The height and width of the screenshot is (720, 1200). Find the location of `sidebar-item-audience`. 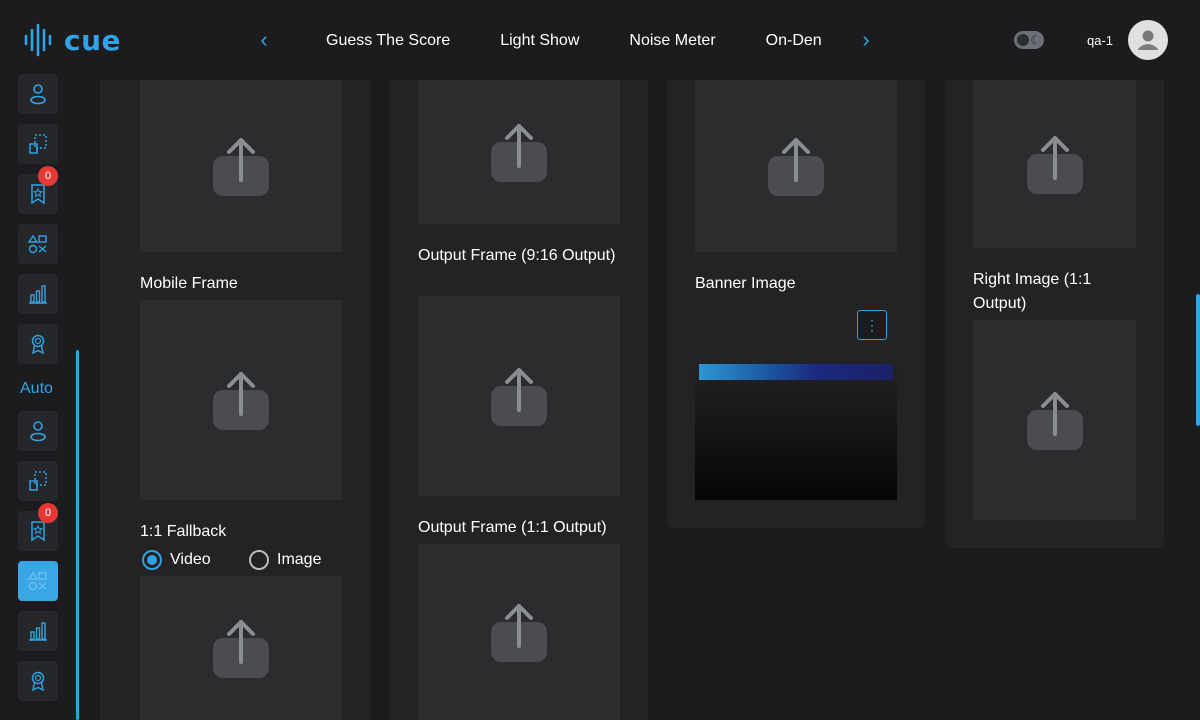

sidebar-item-audience is located at coordinates (38, 94).